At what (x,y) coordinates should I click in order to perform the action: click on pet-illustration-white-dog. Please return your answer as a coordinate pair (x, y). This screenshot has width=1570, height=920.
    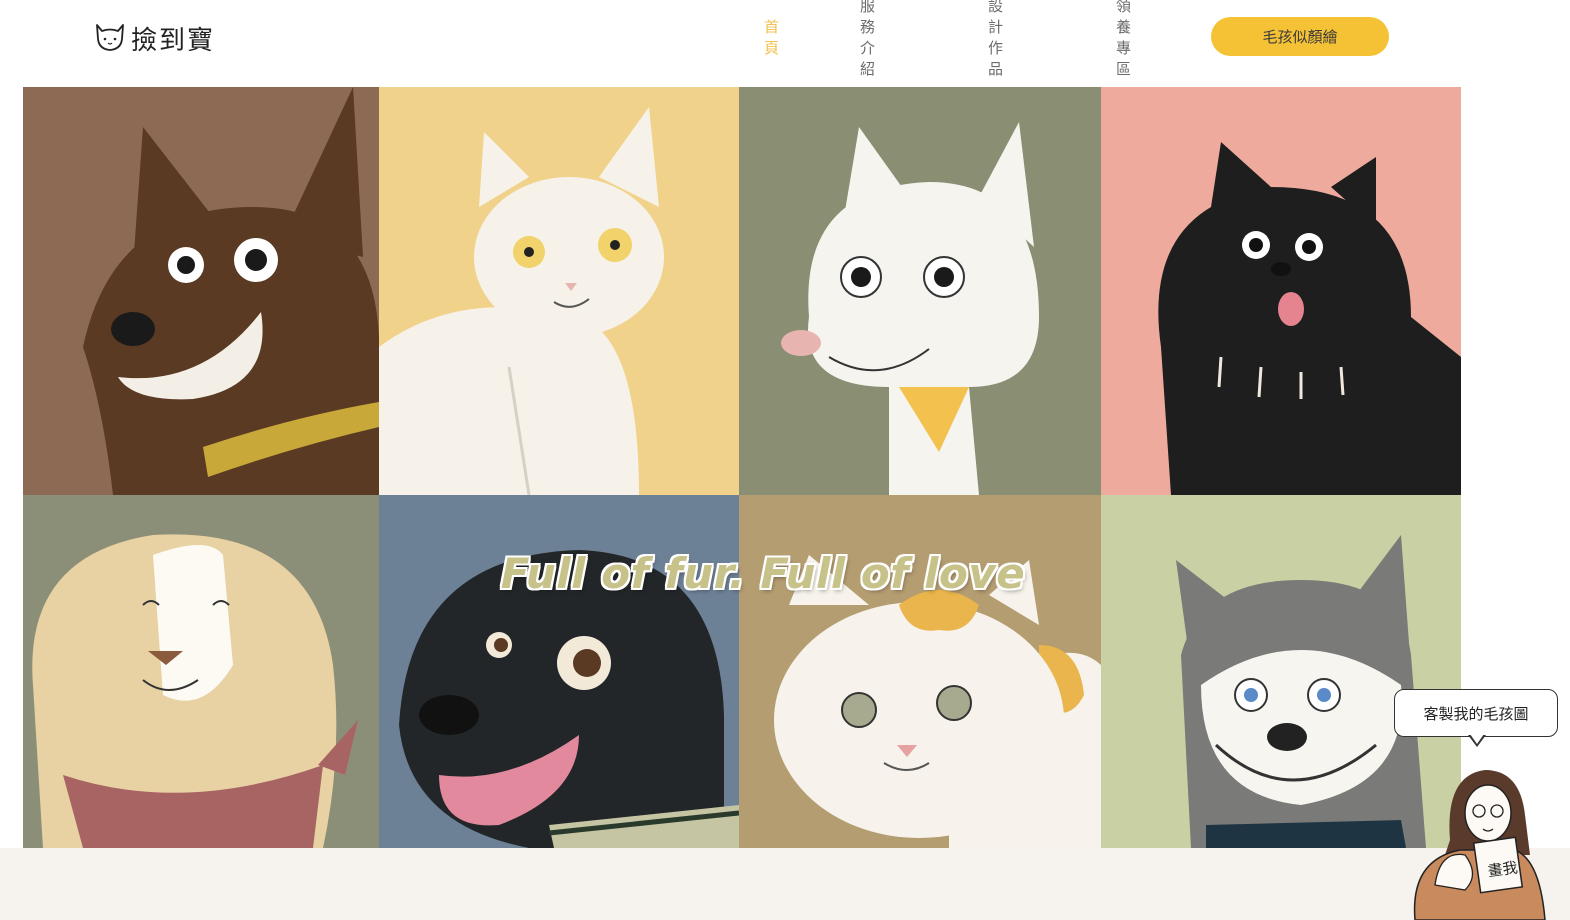
    Looking at the image, I should click on (920, 291).